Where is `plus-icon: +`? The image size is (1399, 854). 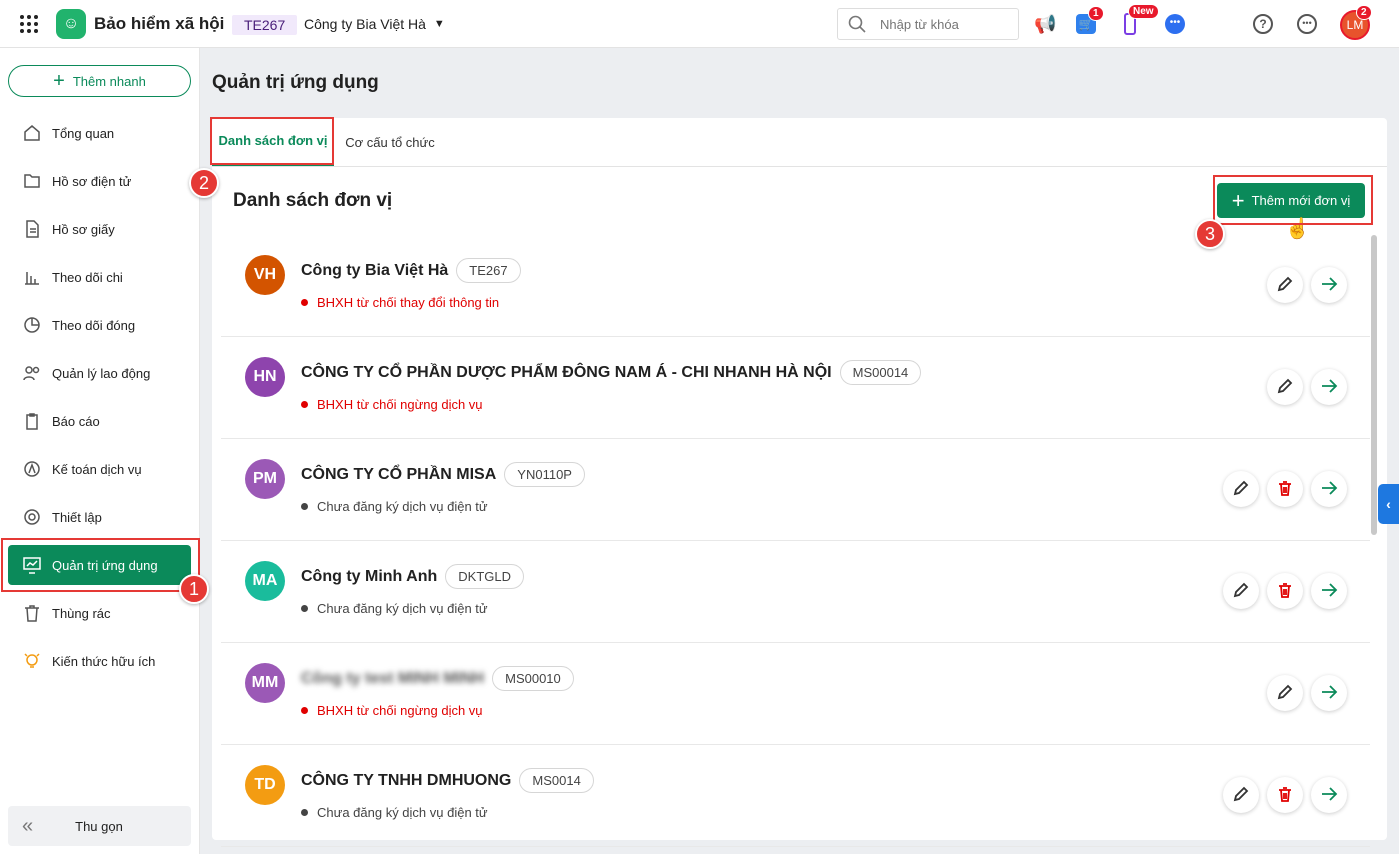 plus-icon: + is located at coordinates (59, 80).